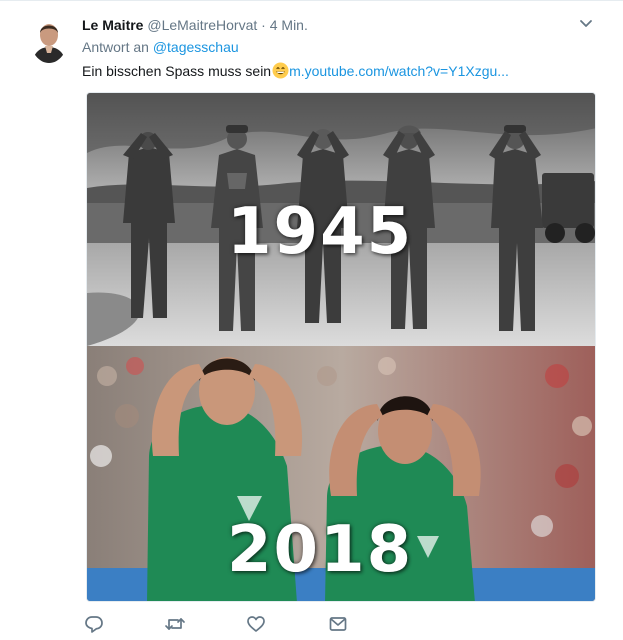 The width and height of the screenshot is (623, 640). I want to click on reply-context: Antwort an @tagesschau, so click(160, 47).